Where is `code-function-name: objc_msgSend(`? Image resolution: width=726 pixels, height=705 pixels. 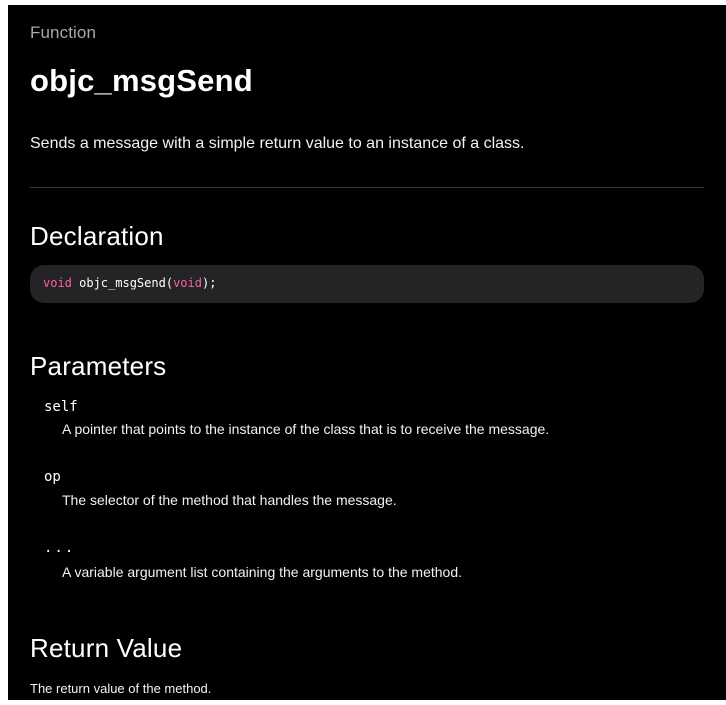 code-function-name: objc_msgSend( is located at coordinates (122, 283).